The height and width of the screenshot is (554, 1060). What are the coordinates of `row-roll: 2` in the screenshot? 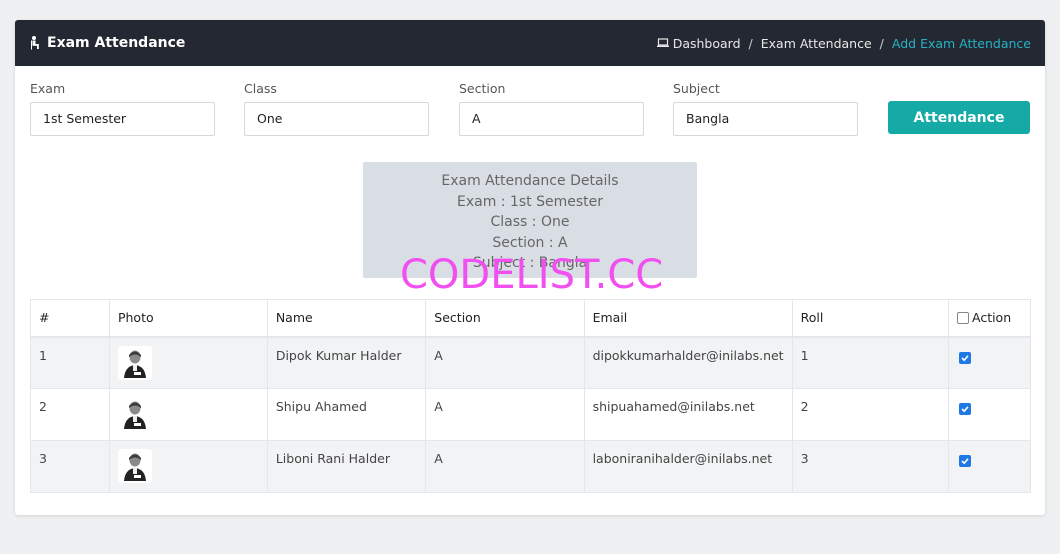 It's located at (870, 414).